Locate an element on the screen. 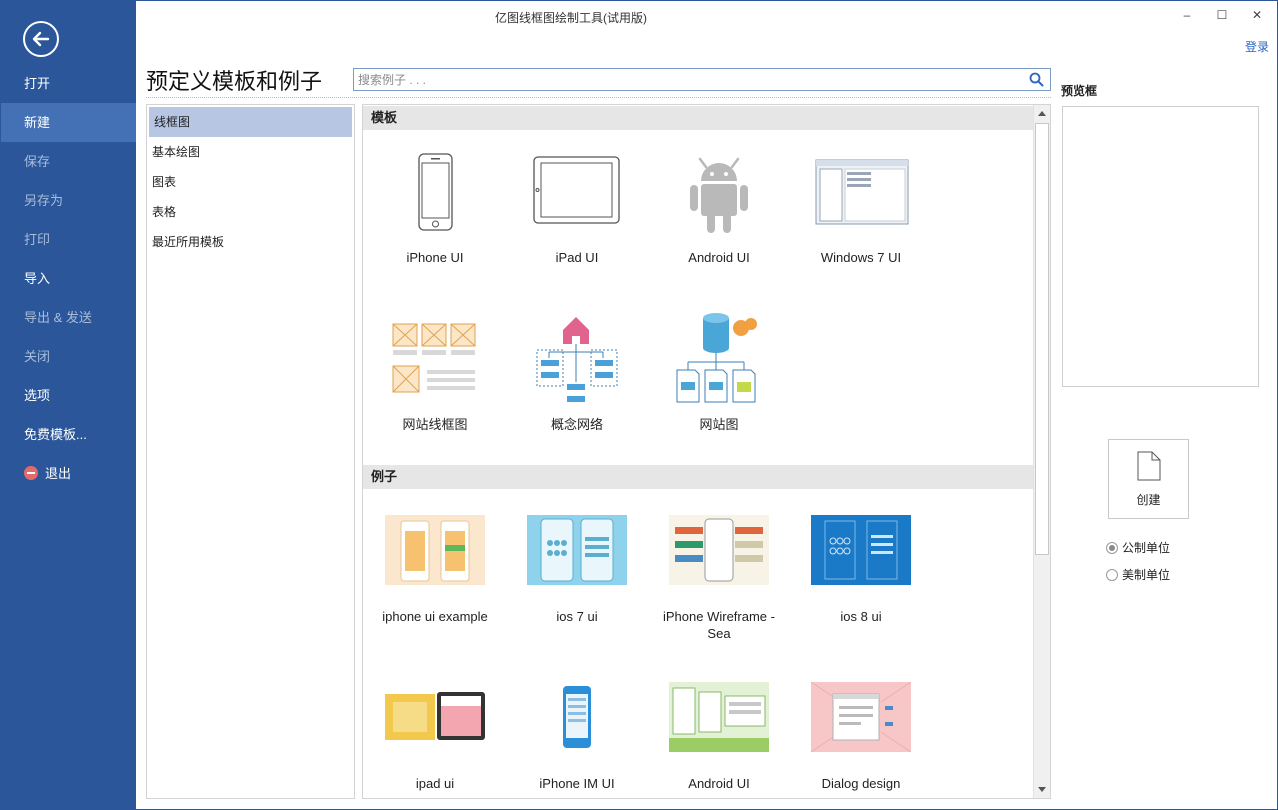 This screenshot has height=810, width=1278. nav-exit-label: 退出 is located at coordinates (58, 473).